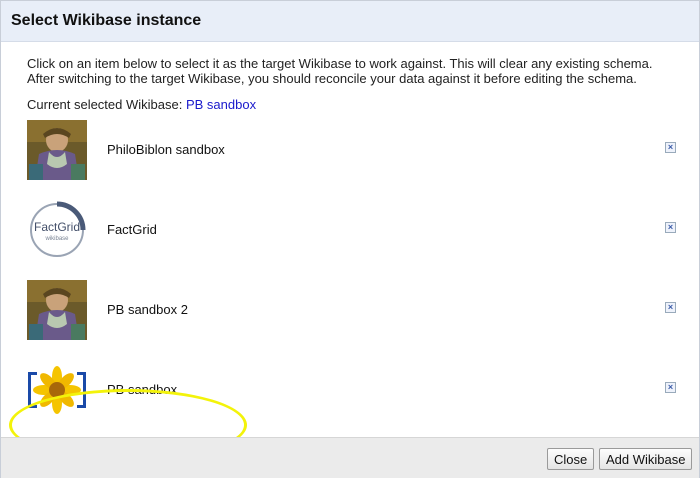  I want to click on current-wikibase-link: PB sandbox, so click(221, 104).